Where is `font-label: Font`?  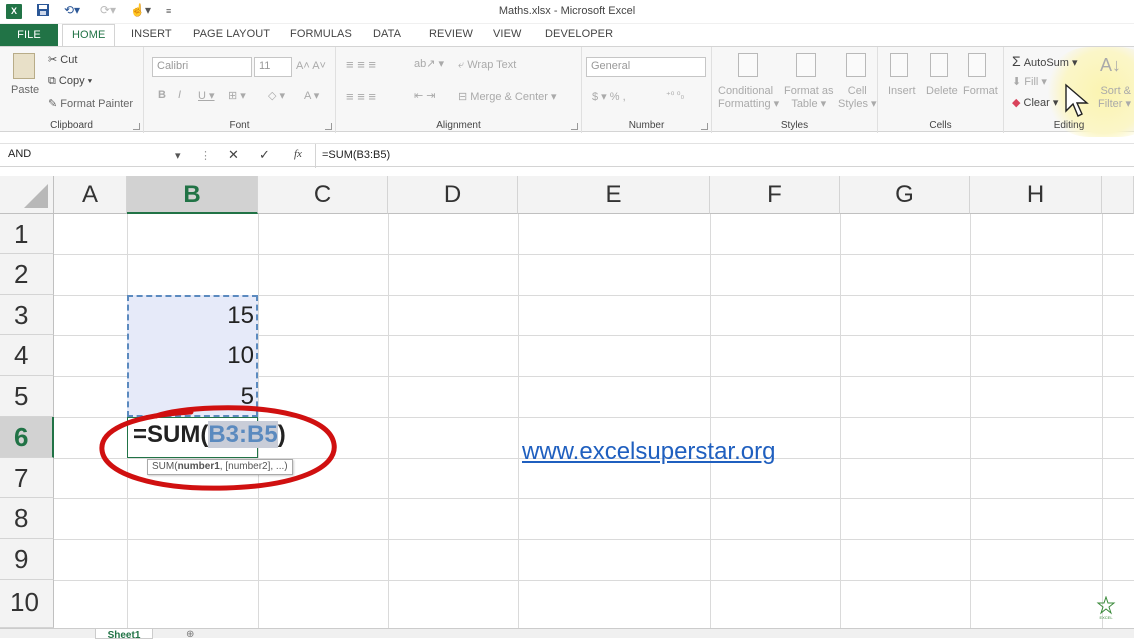 font-label: Font is located at coordinates (239, 125).